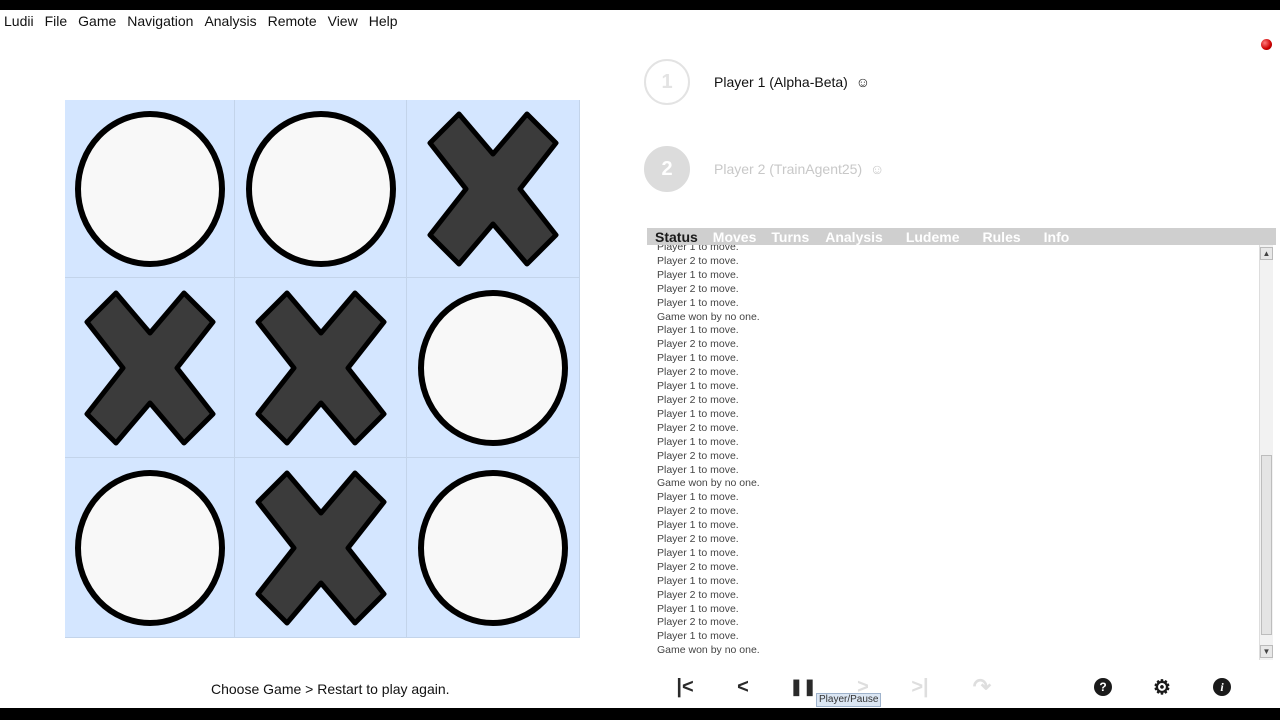 The image size is (1280, 720). I want to click on tab-rules: Rules, so click(1002, 237).